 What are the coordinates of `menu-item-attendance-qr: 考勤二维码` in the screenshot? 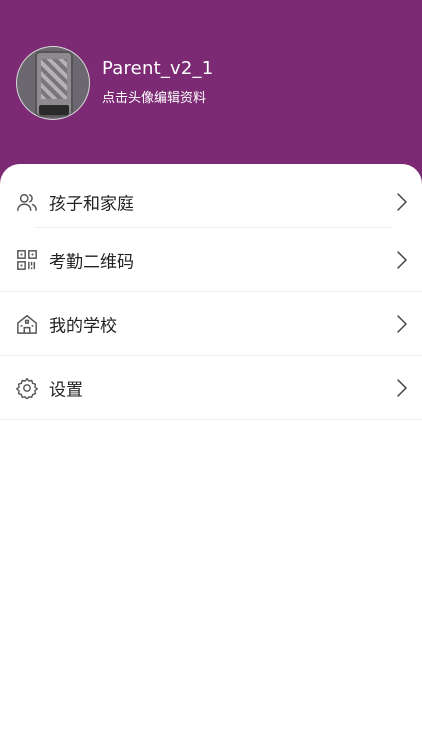 It's located at (211, 260).